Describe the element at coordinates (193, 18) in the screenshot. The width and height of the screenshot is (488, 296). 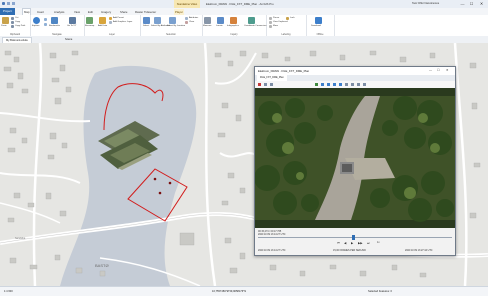
I see `attributes-label: Attributes` at that location.